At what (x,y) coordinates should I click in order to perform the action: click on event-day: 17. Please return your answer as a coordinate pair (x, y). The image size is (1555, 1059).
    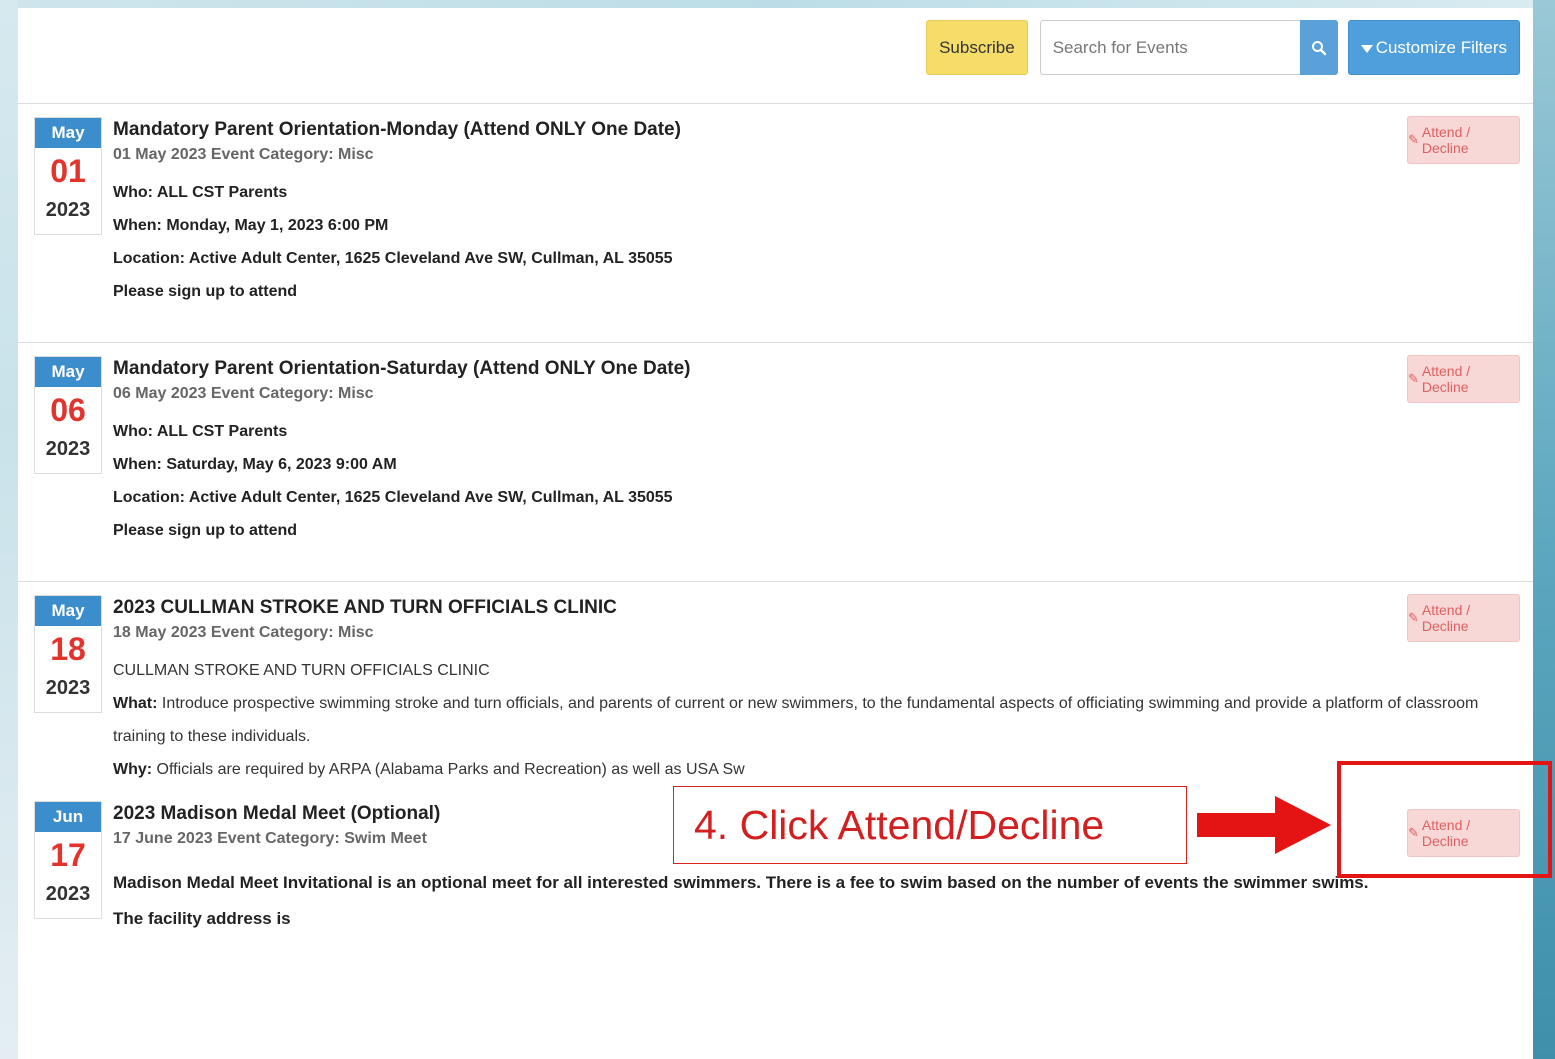
    Looking at the image, I should click on (68, 855).